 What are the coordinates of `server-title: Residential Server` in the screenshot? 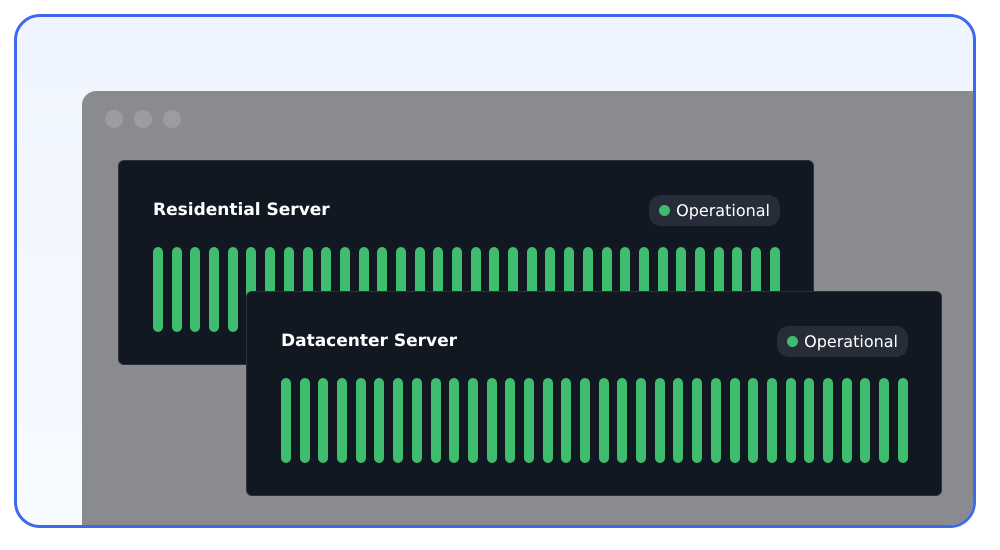 It's located at (241, 210).